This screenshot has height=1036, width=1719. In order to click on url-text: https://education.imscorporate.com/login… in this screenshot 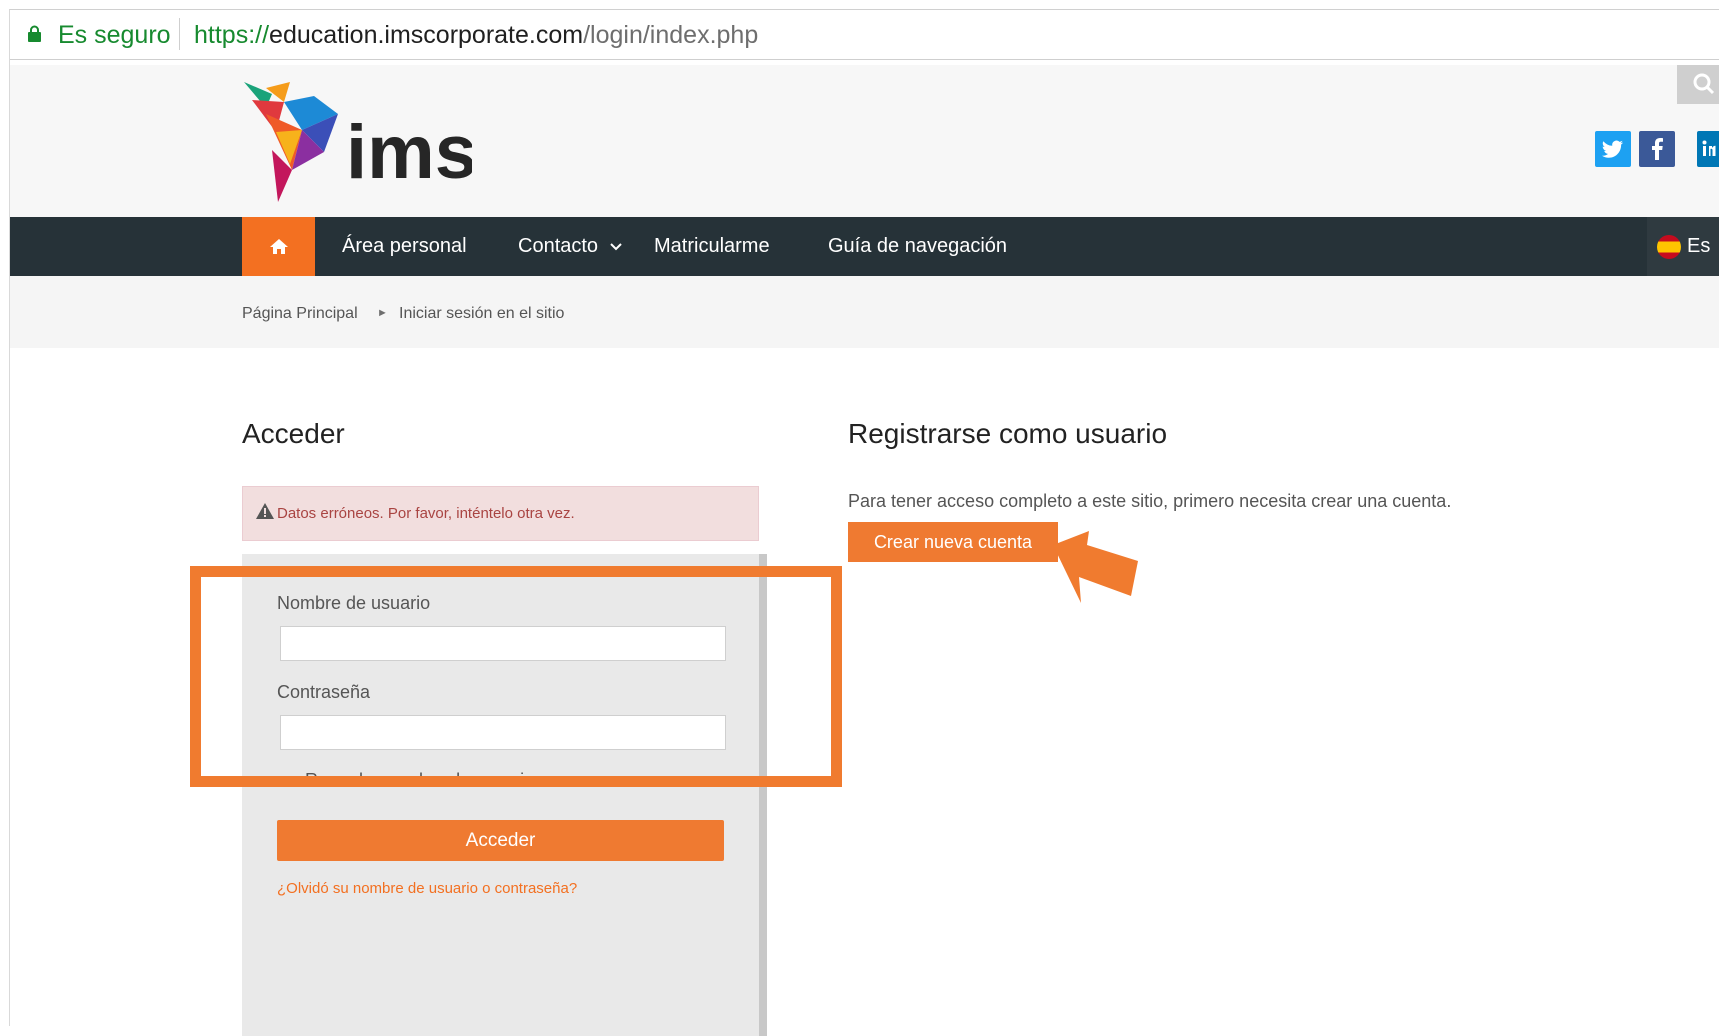, I will do `click(476, 35)`.